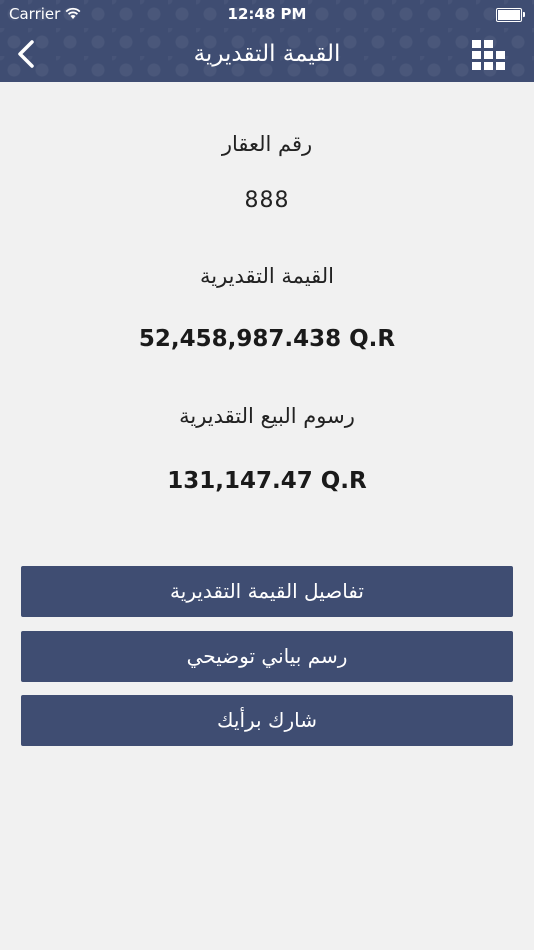 Image resolution: width=534 pixels, height=950 pixels. I want to click on navigation-bar: Carrier 12:48 PM القيمة التقديرية, so click(267, 41).